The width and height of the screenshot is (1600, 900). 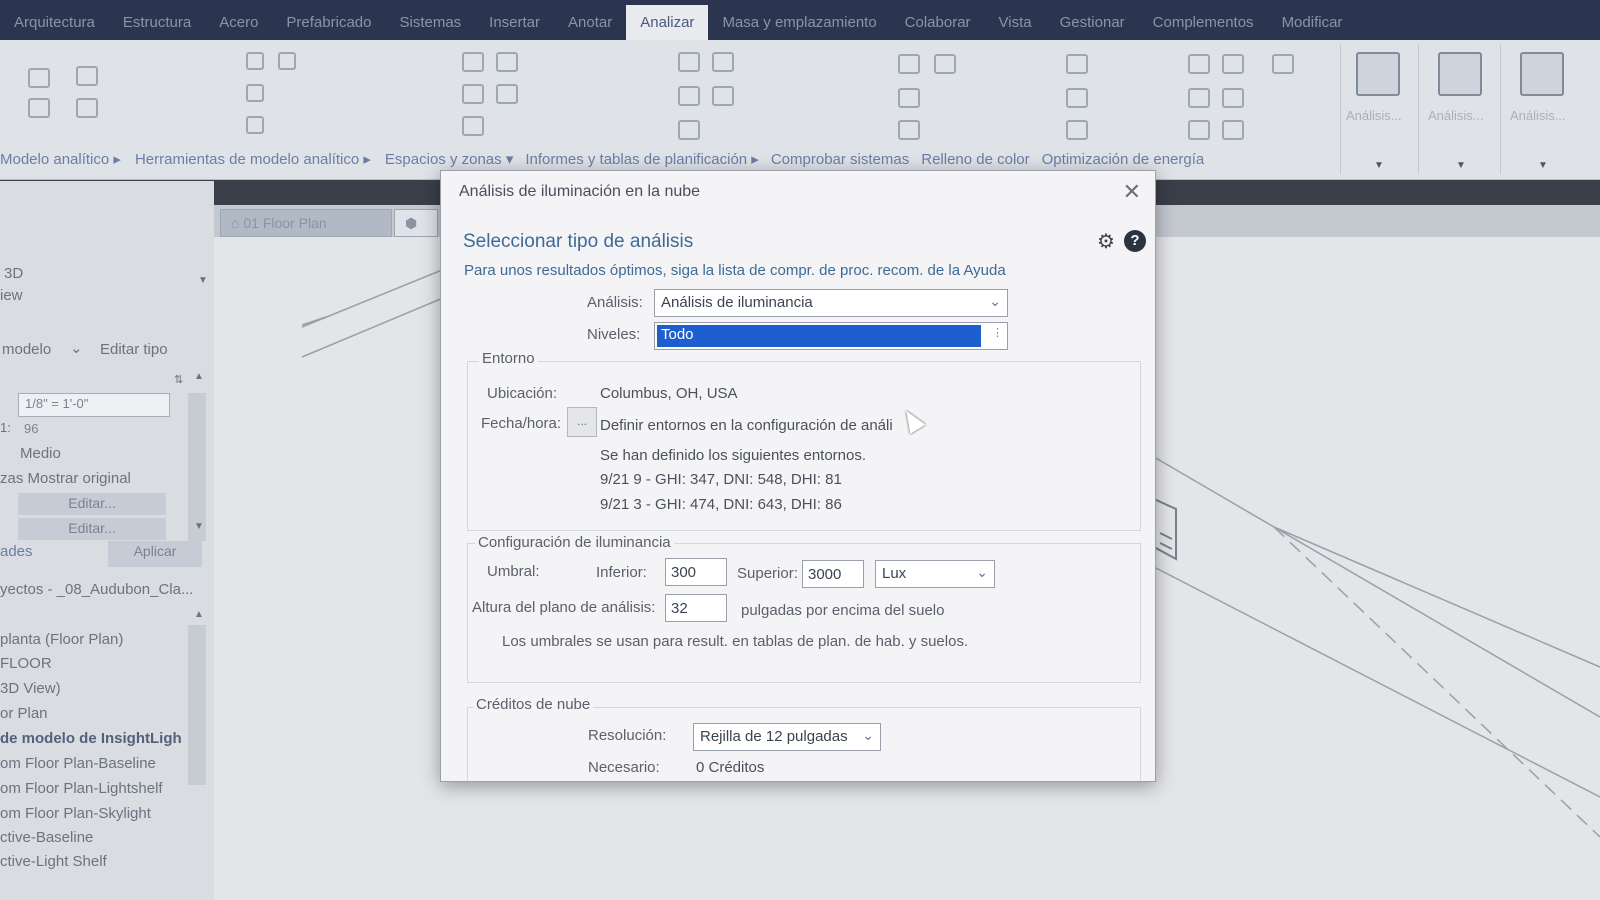 What do you see at coordinates (1077, 130) in the screenshot?
I see `list-icon` at bounding box center [1077, 130].